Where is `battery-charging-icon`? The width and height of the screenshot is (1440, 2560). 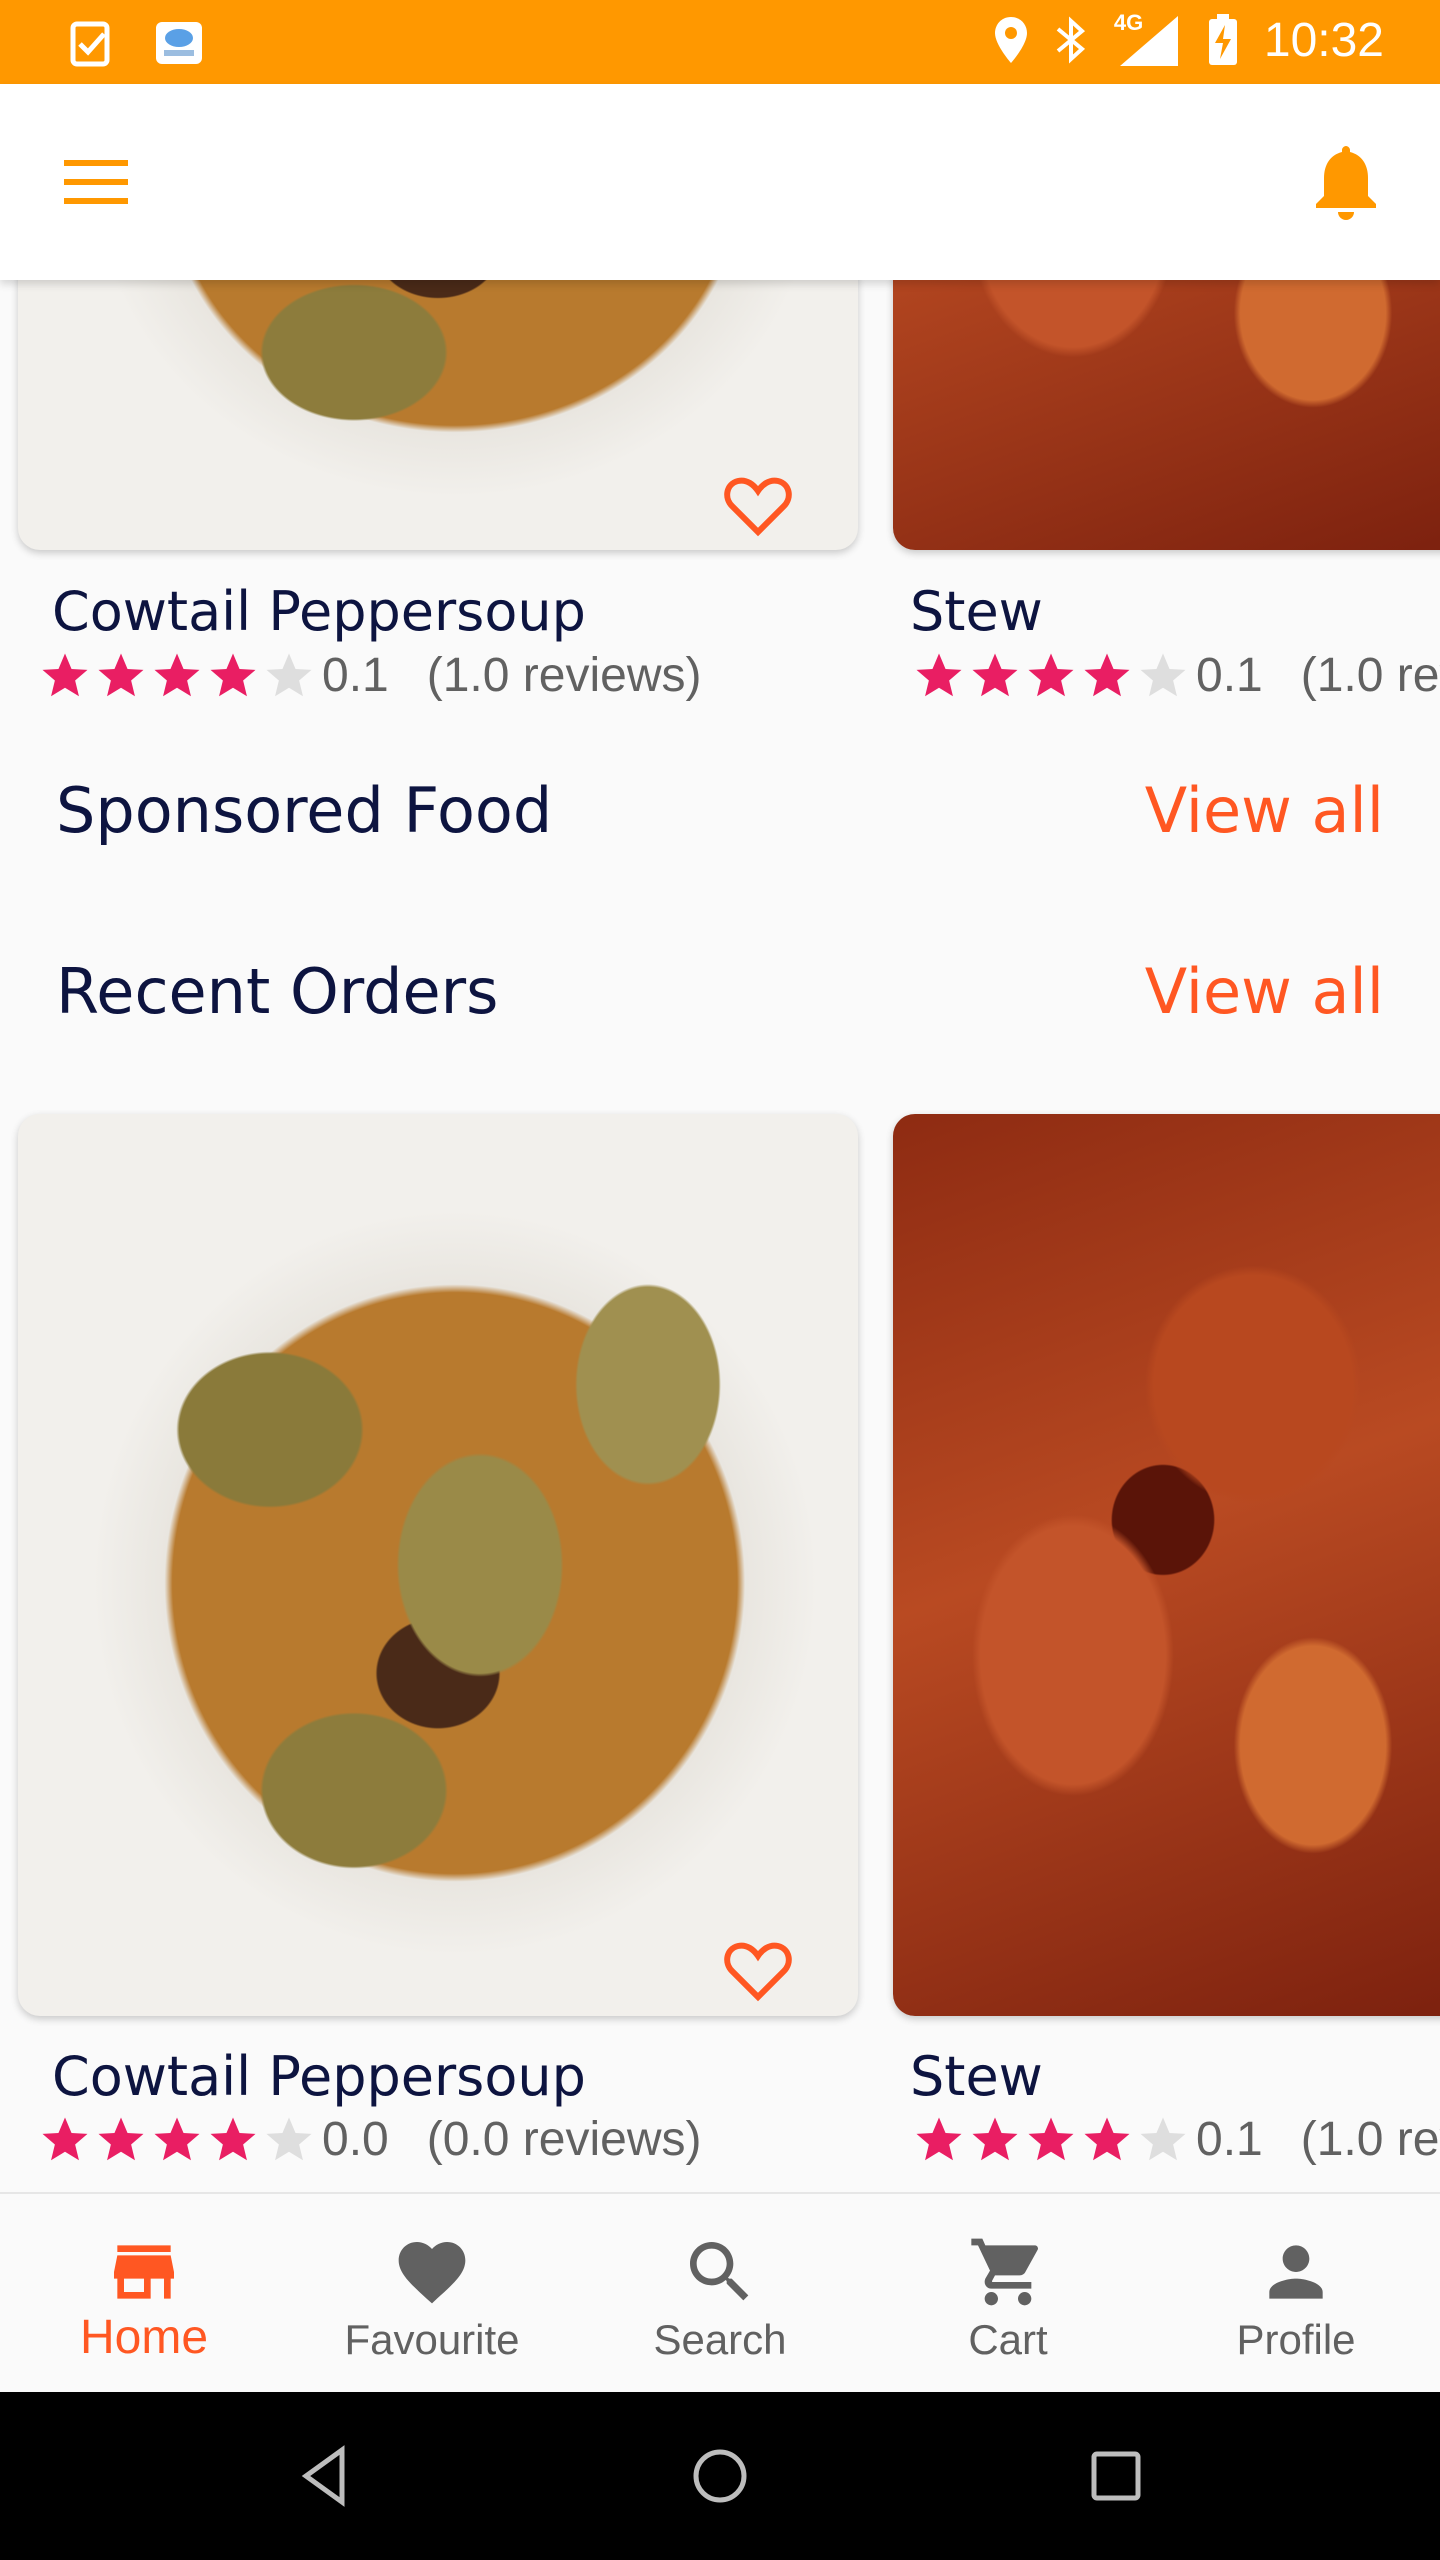
battery-charging-icon is located at coordinates (1222, 39).